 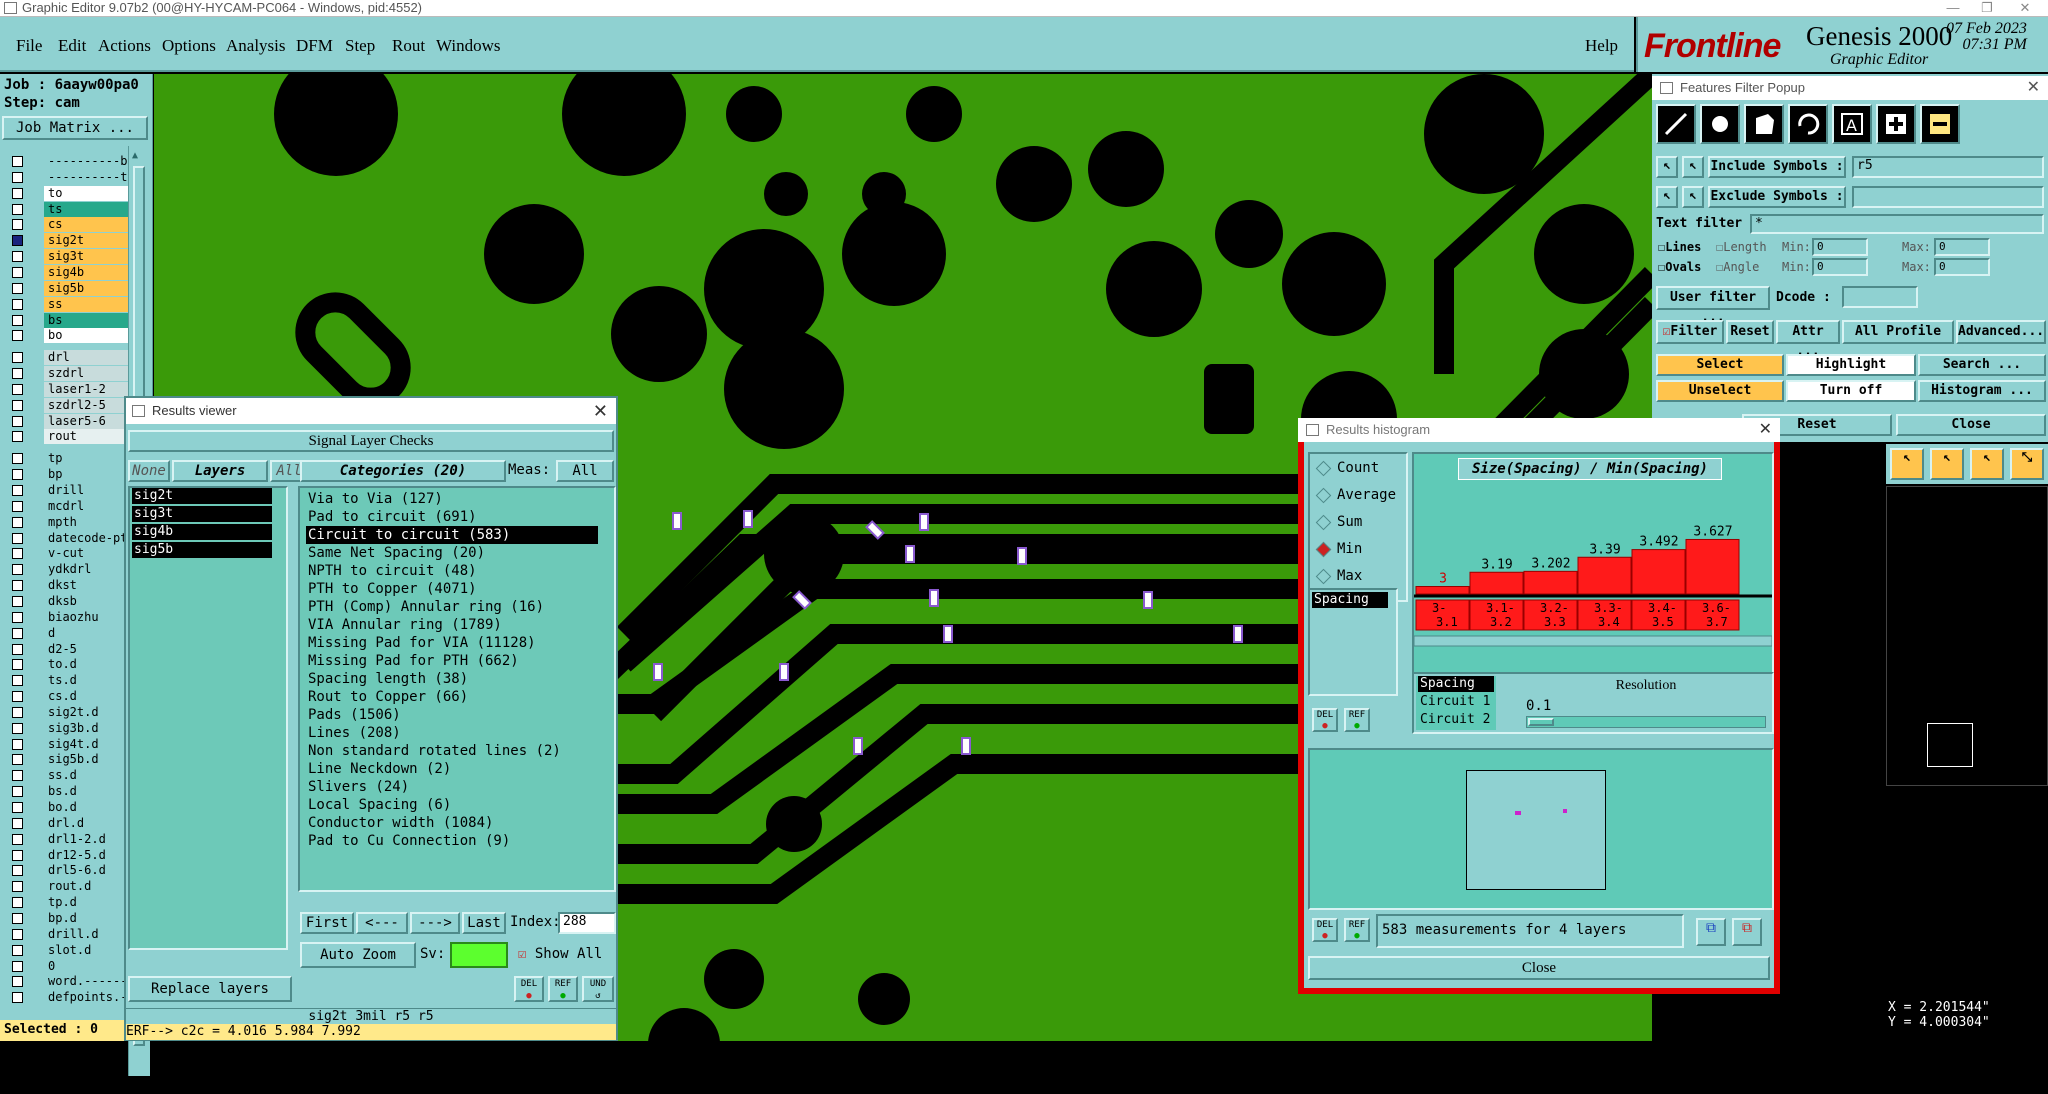 What do you see at coordinates (375, 499) in the screenshot?
I see `category-item: Via to Via (127)` at bounding box center [375, 499].